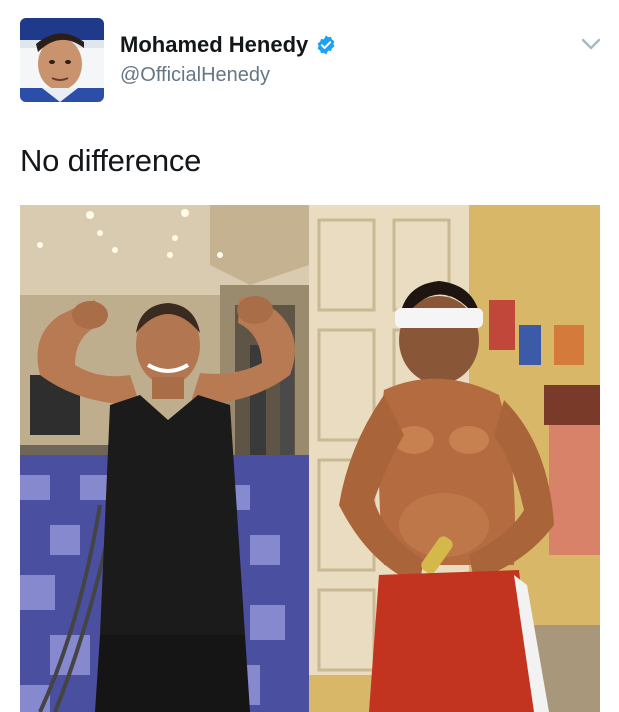  I want to click on chevron-down-icon, so click(591, 44).